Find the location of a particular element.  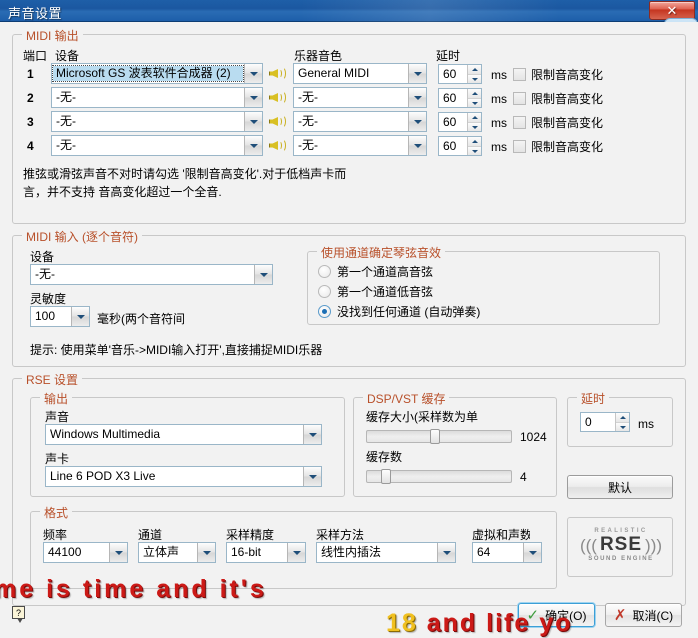

virtual-voices-combobox: 64 is located at coordinates (507, 552).